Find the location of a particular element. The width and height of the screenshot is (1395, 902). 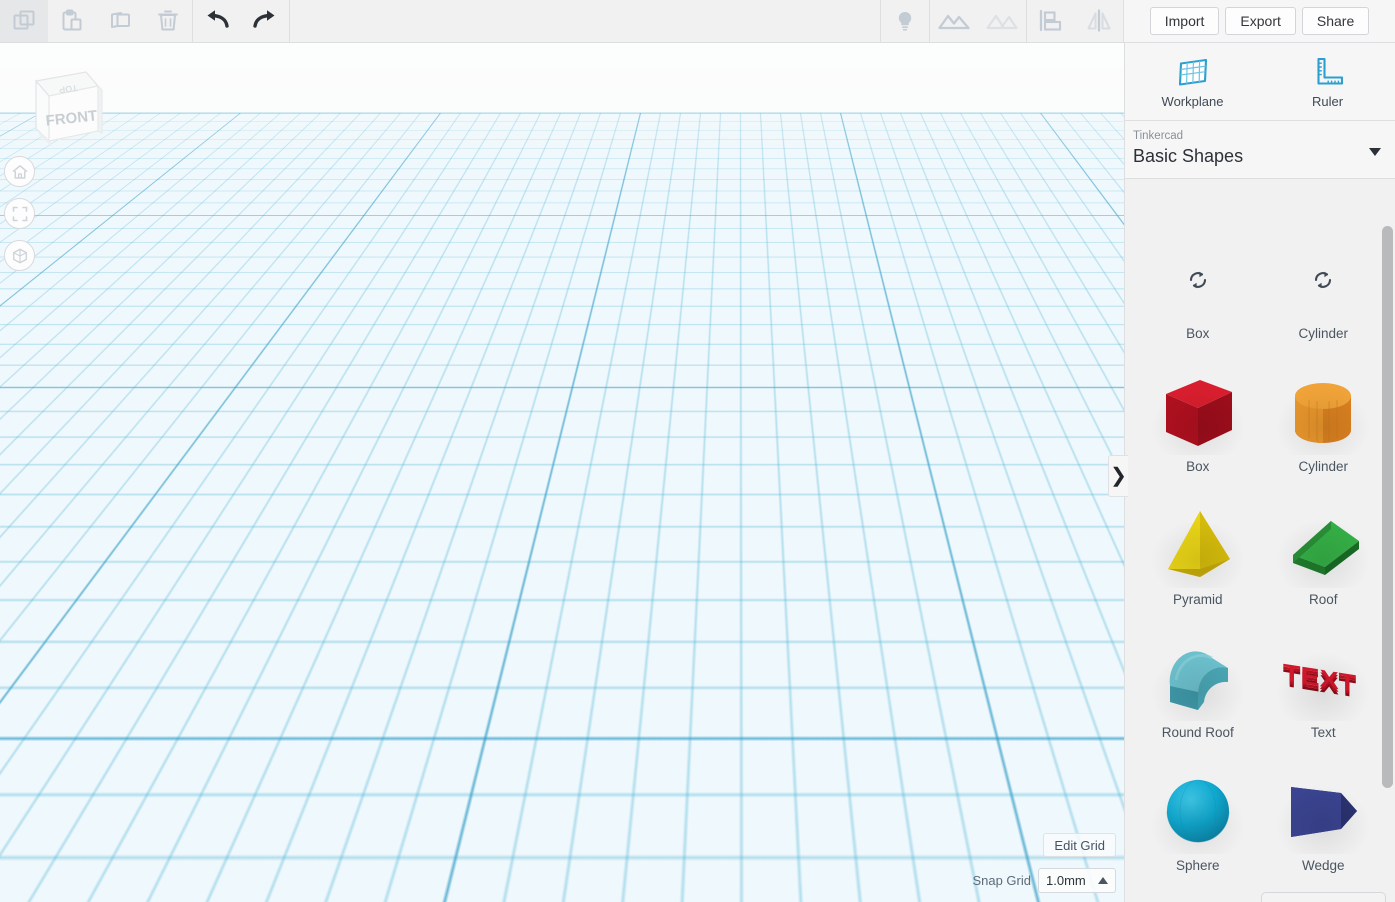

group-icon is located at coordinates (954, 22).